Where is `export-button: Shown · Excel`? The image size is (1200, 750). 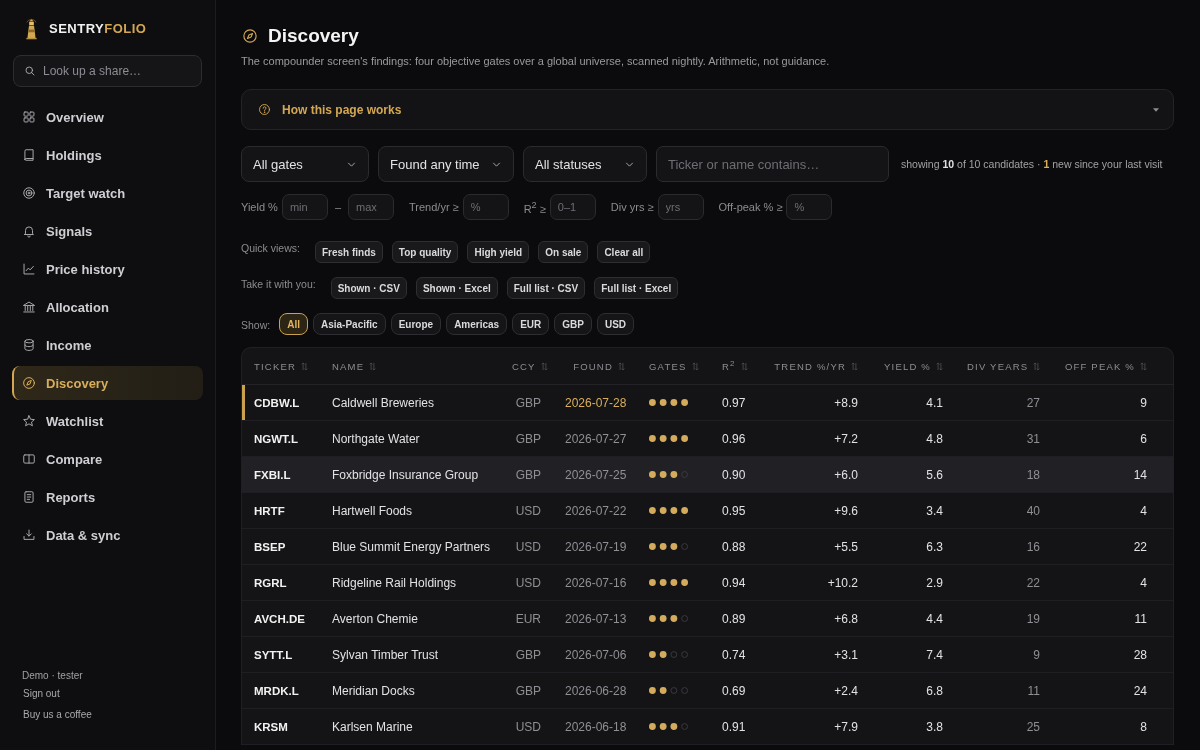
export-button: Shown · Excel is located at coordinates (456, 288).